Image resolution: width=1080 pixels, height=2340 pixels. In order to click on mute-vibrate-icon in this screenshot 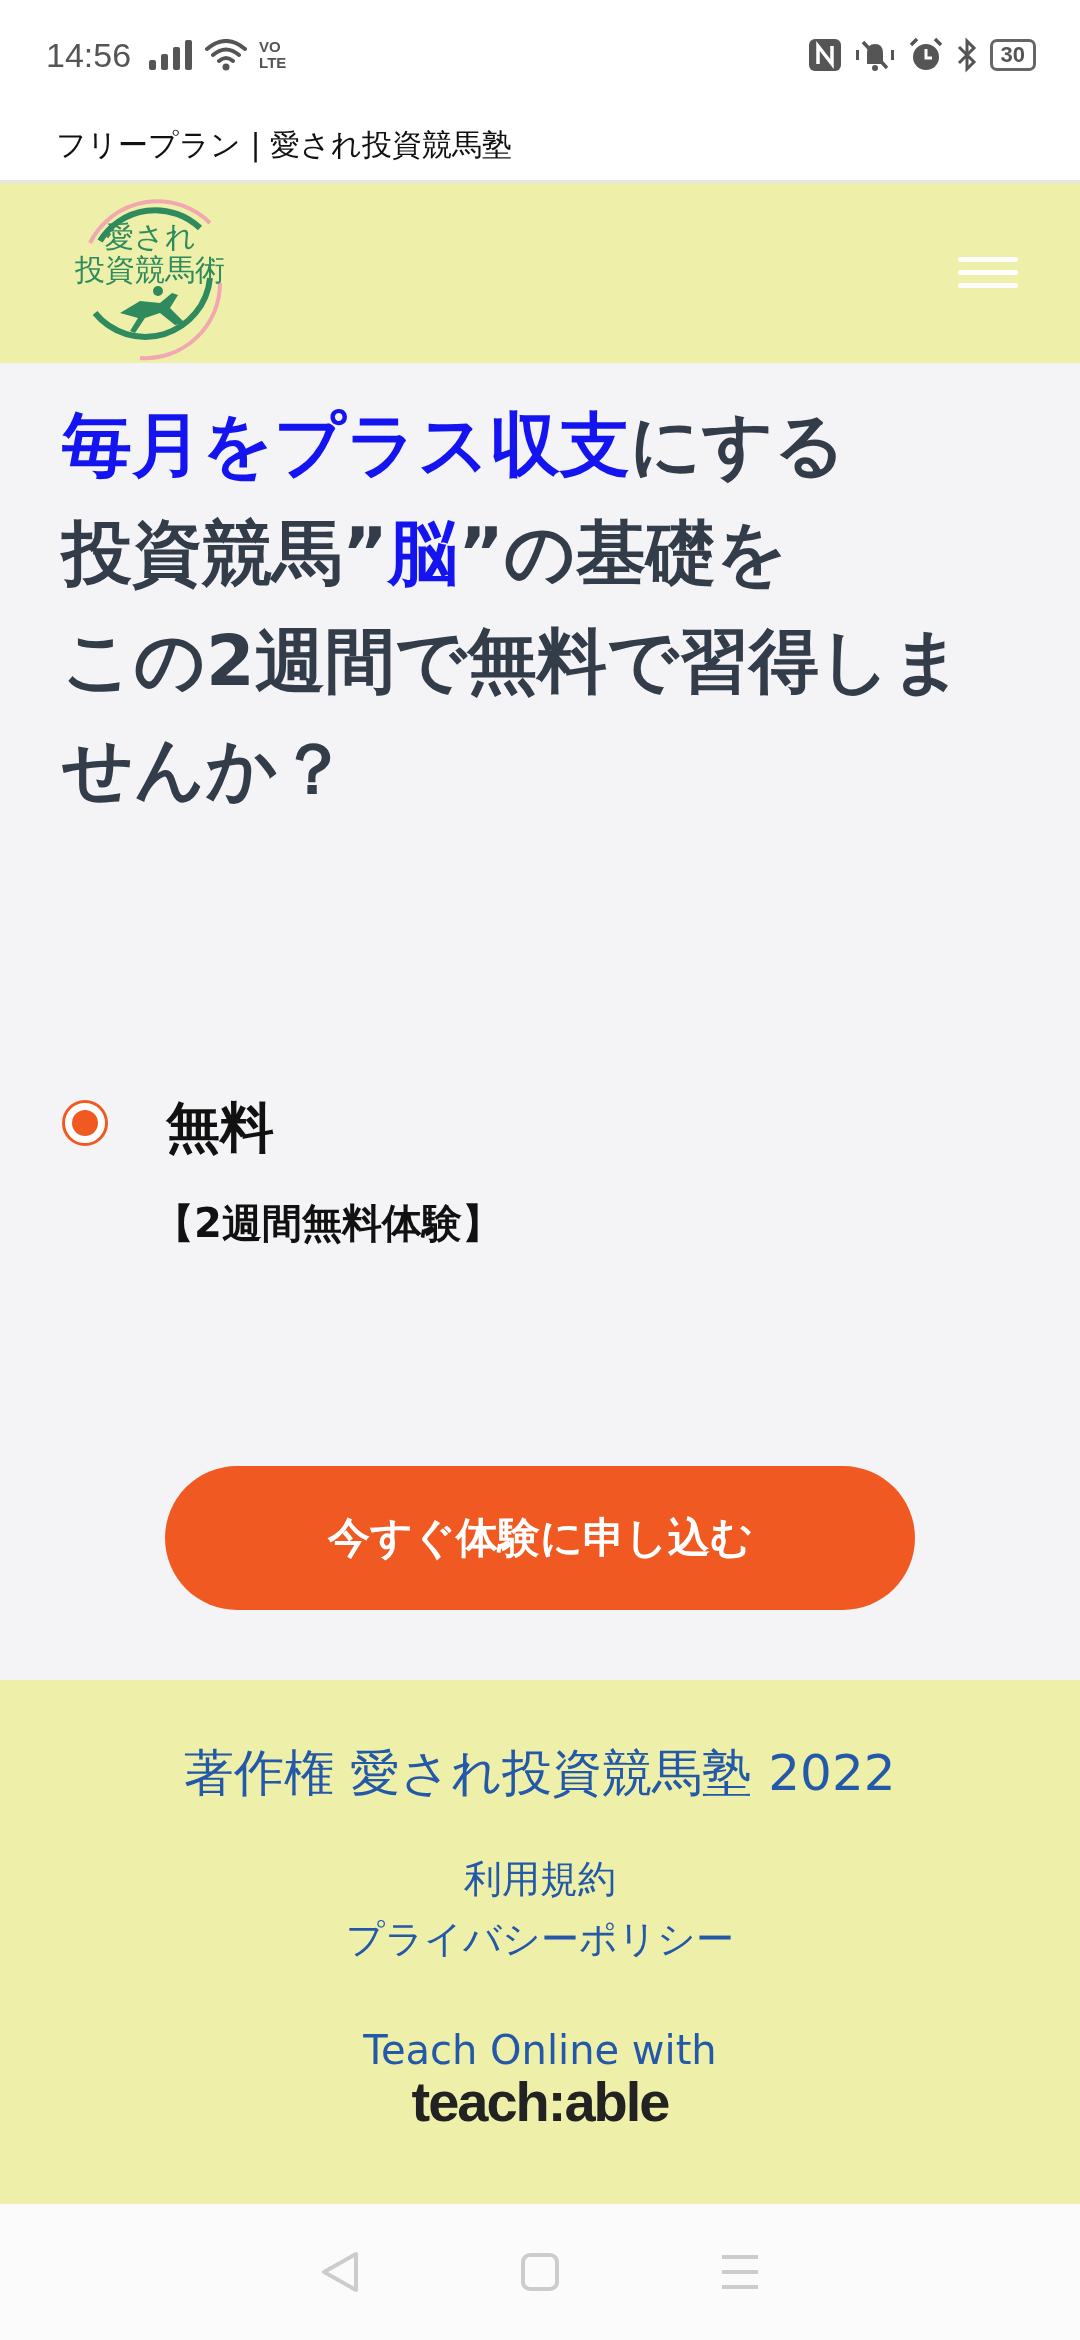, I will do `click(874, 55)`.